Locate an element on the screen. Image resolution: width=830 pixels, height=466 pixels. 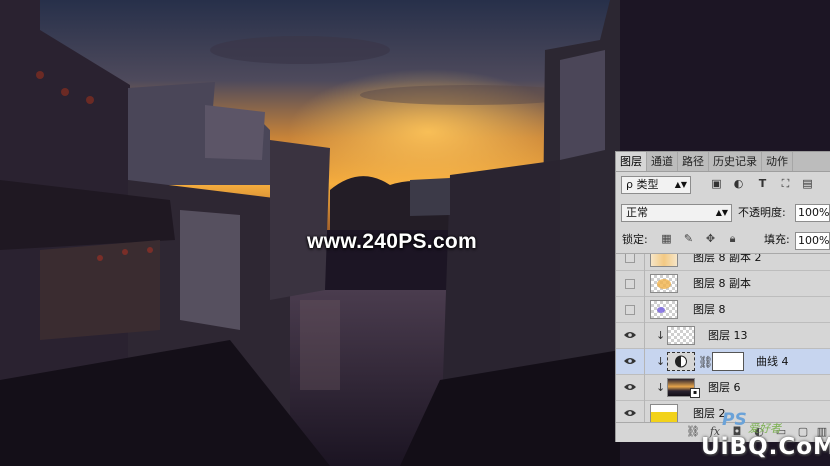
layer-name: 图层 8 副本 2 is located at coordinates (727, 262).